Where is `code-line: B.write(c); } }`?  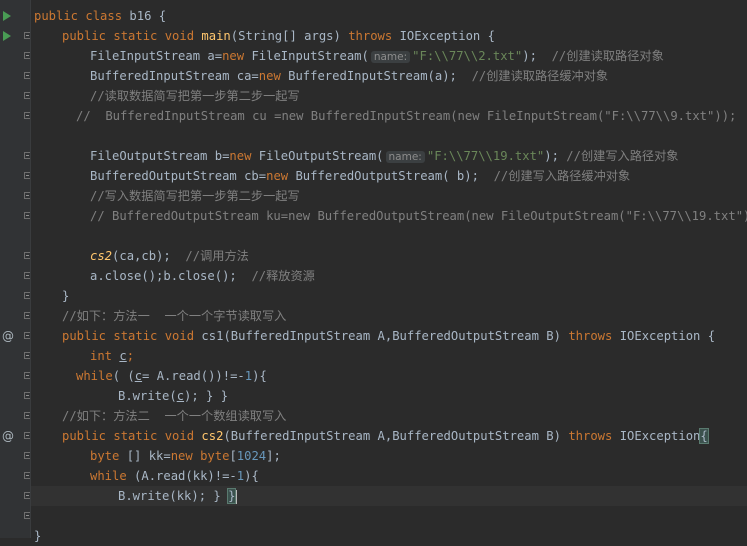
code-line: B.write(c); } } is located at coordinates (389, 396).